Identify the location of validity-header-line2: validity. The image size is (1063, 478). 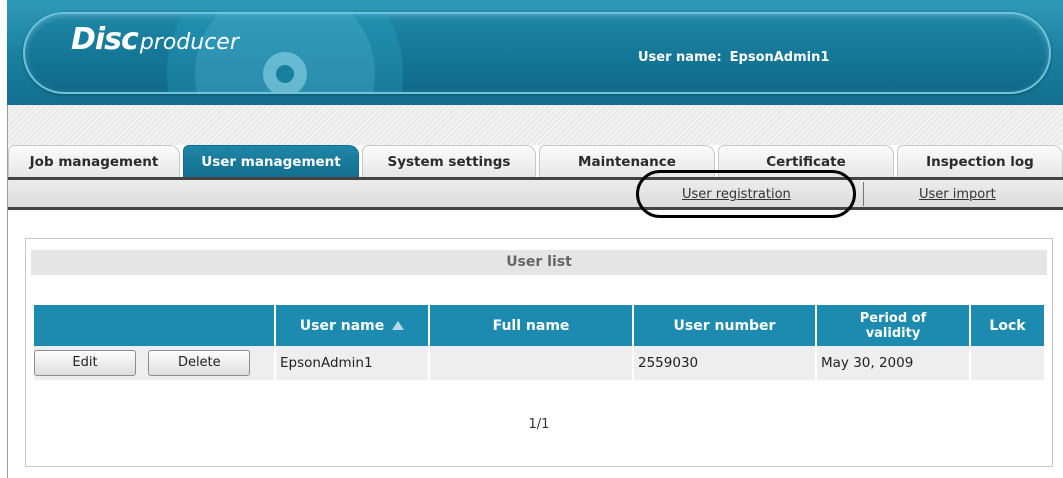
(893, 333).